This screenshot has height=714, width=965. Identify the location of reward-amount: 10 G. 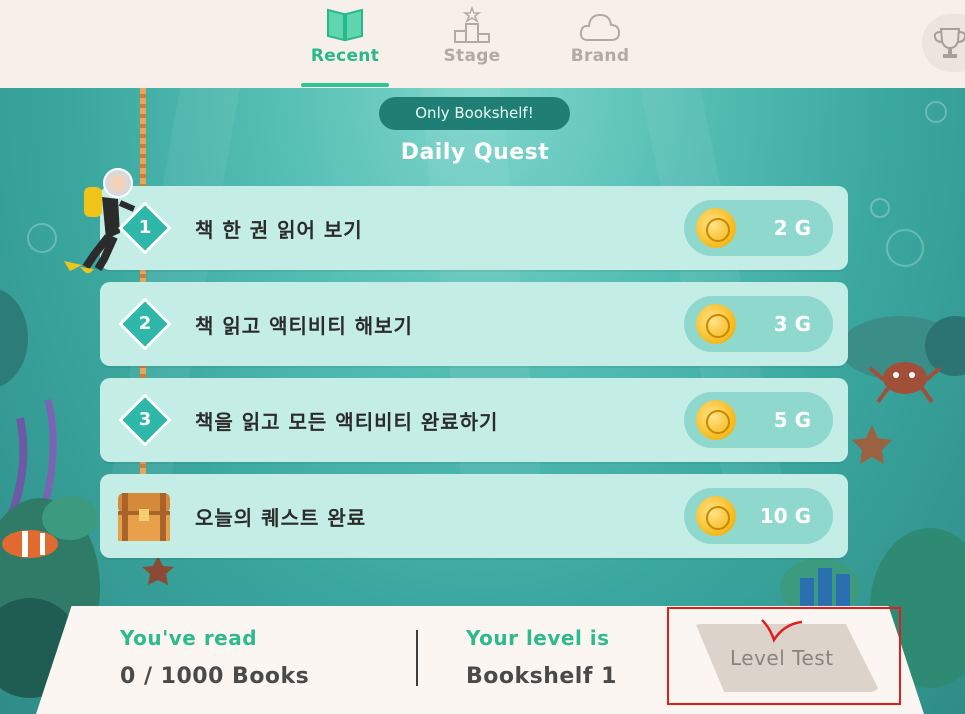
(785, 516).